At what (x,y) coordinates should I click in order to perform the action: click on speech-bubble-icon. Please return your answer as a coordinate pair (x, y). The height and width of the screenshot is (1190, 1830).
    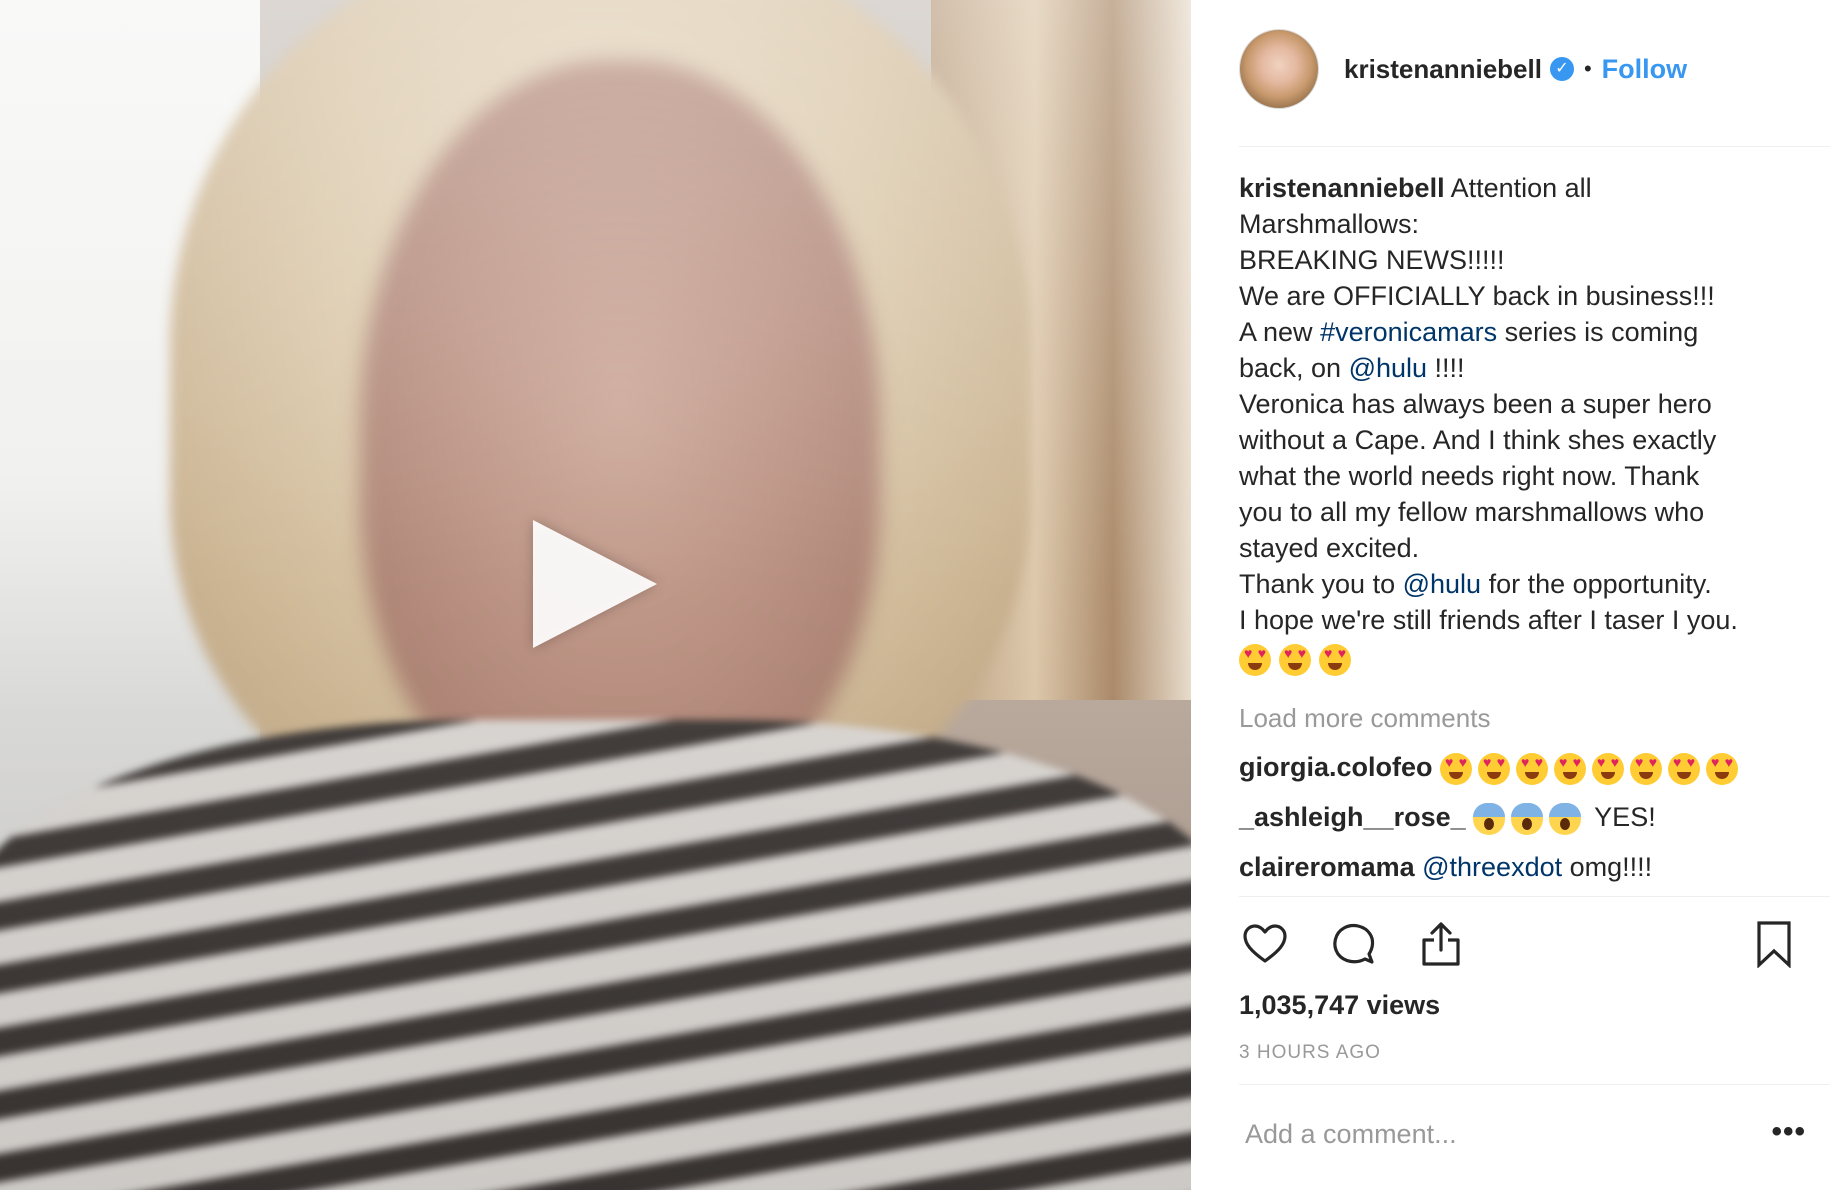
    Looking at the image, I should click on (1354, 943).